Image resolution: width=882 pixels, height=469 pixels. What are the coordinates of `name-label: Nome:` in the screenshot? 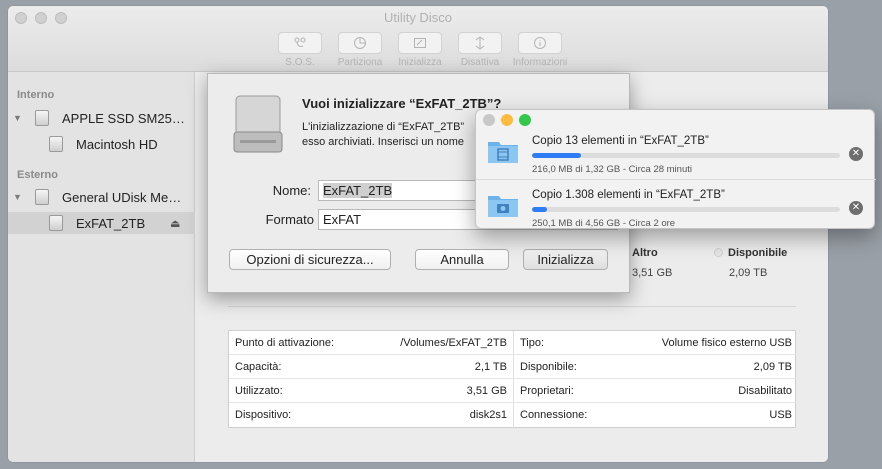 It's located at (291, 190).